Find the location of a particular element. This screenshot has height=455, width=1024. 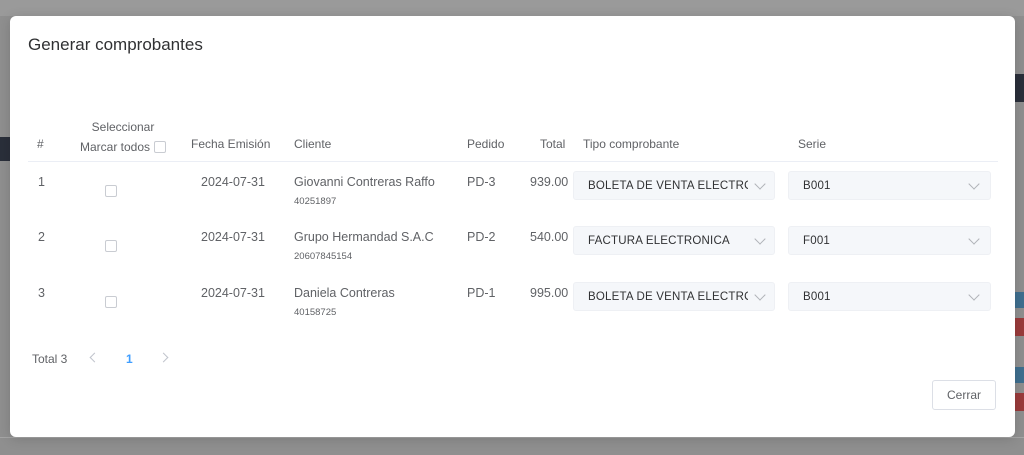

header-serie: Serie is located at coordinates (812, 144).